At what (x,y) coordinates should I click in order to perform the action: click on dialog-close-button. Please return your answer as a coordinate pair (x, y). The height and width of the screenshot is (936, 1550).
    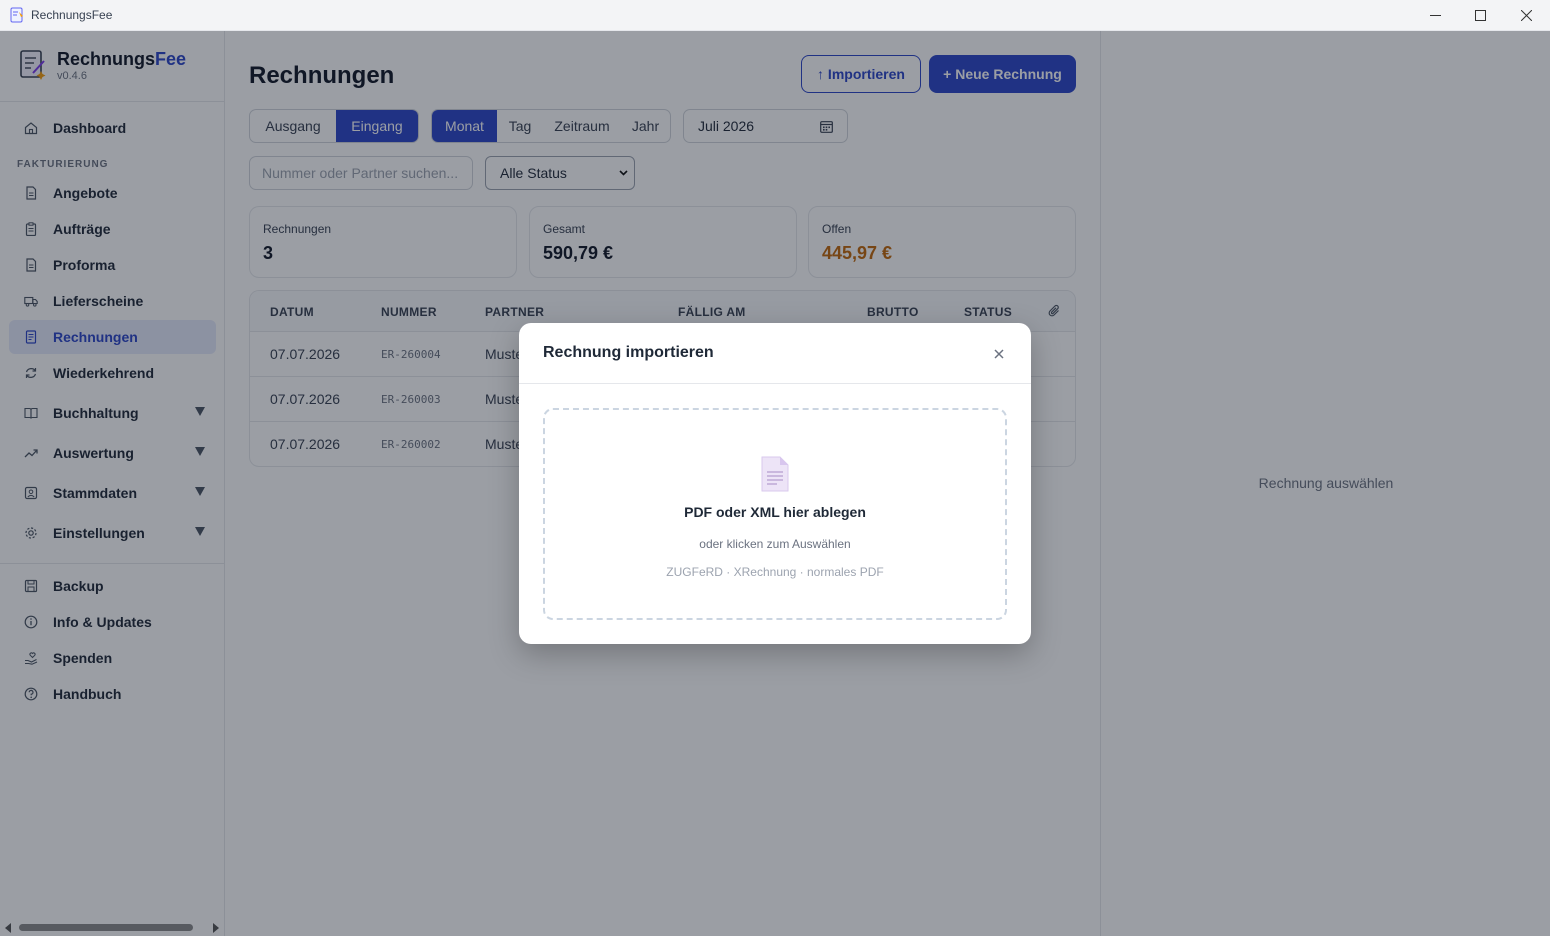
    Looking at the image, I should click on (999, 354).